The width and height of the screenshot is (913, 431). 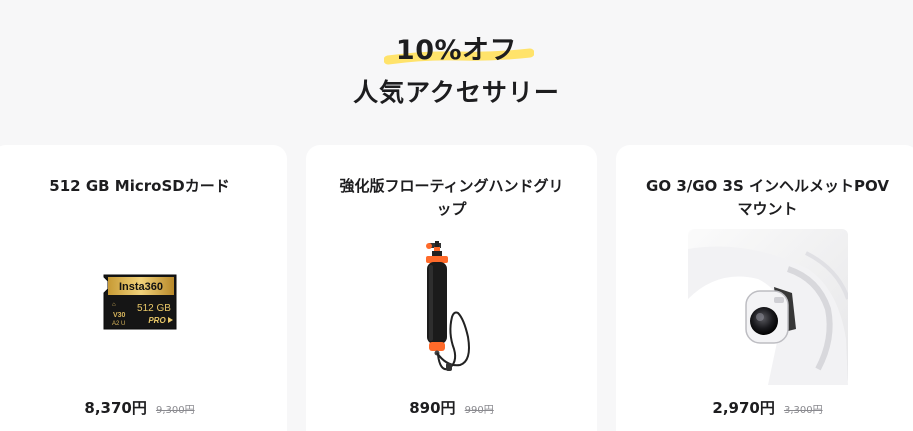 What do you see at coordinates (456, 92) in the screenshot?
I see `section-title: 人気アクセサリー` at bounding box center [456, 92].